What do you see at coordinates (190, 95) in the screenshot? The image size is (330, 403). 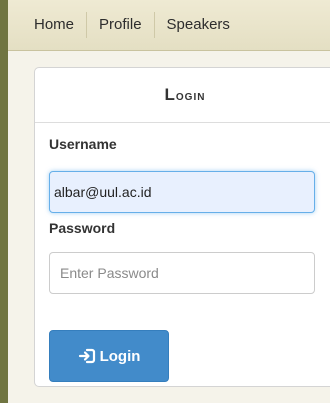 I see `login-title-rest: ogin` at bounding box center [190, 95].